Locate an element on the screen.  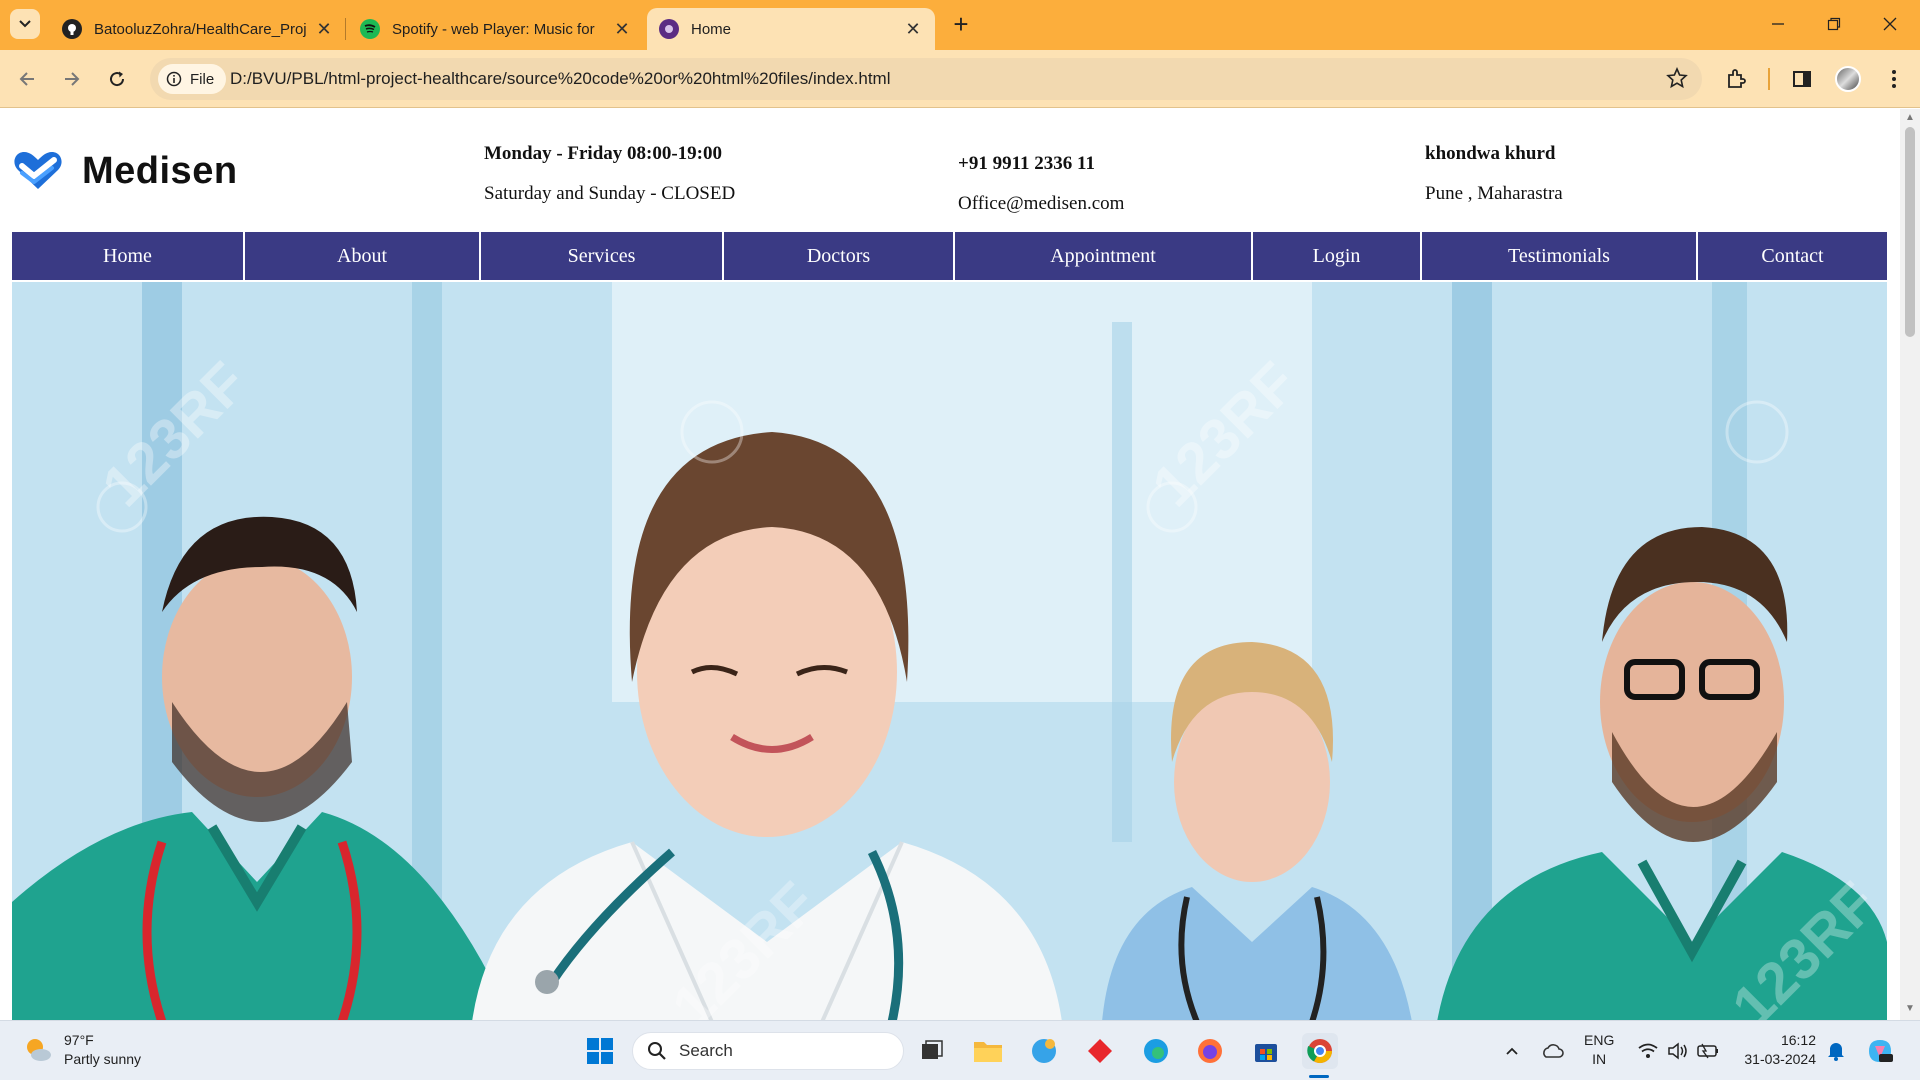
task-view-button is located at coordinates (932, 1051).